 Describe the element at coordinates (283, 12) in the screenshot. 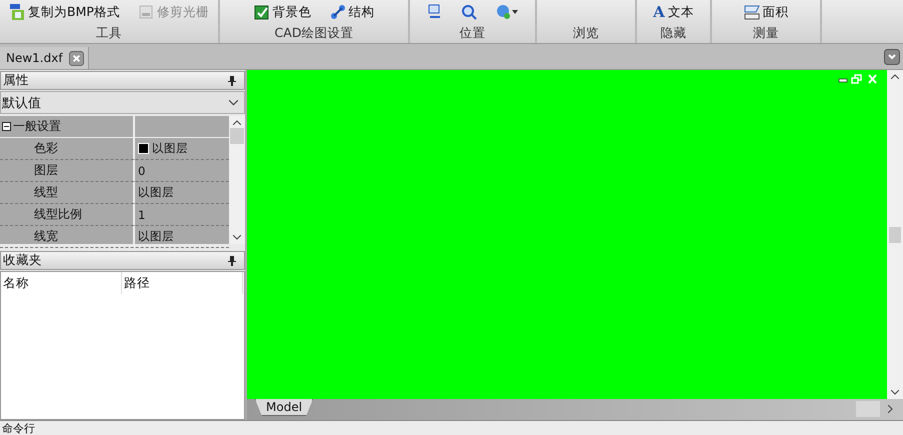

I see `ribbon-button: 背景色` at that location.